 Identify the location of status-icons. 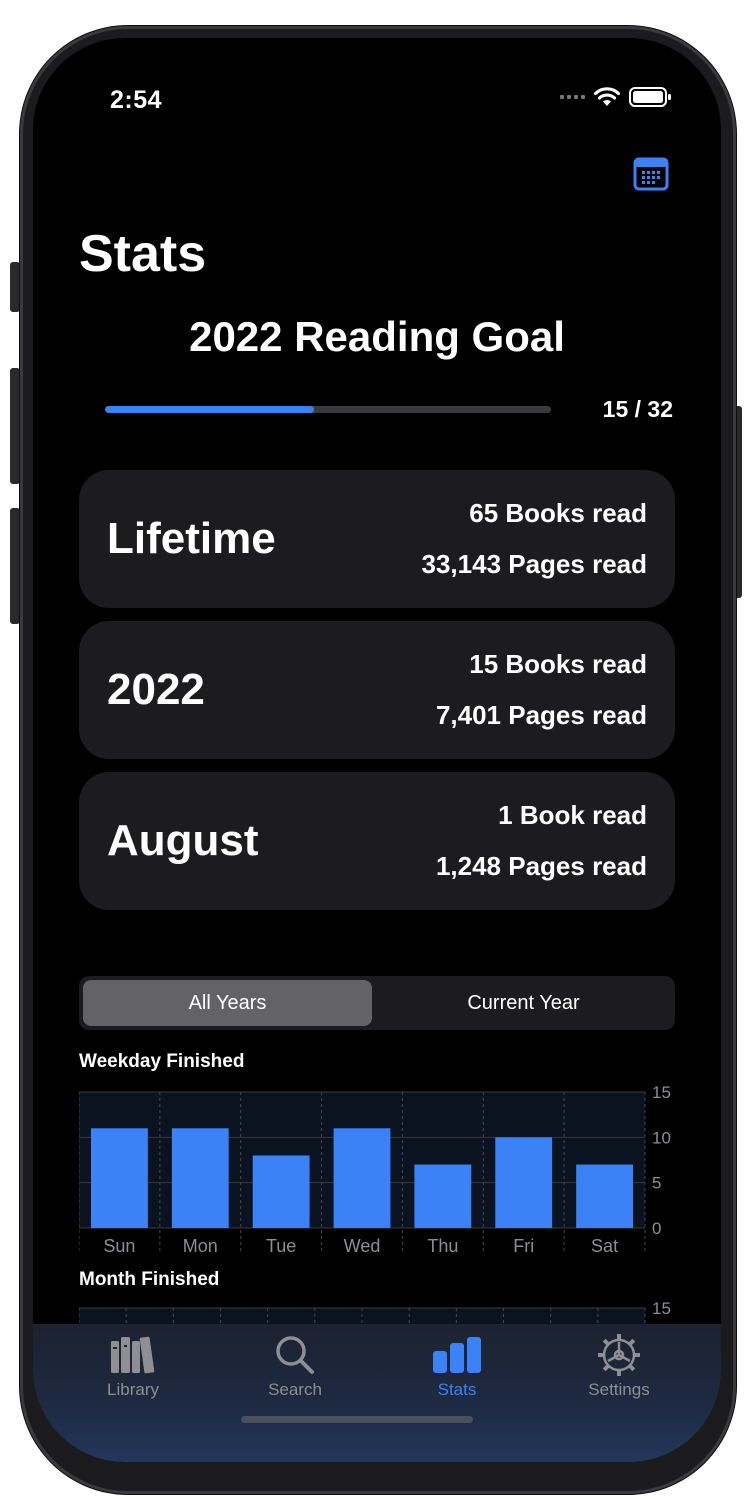
(615, 97).